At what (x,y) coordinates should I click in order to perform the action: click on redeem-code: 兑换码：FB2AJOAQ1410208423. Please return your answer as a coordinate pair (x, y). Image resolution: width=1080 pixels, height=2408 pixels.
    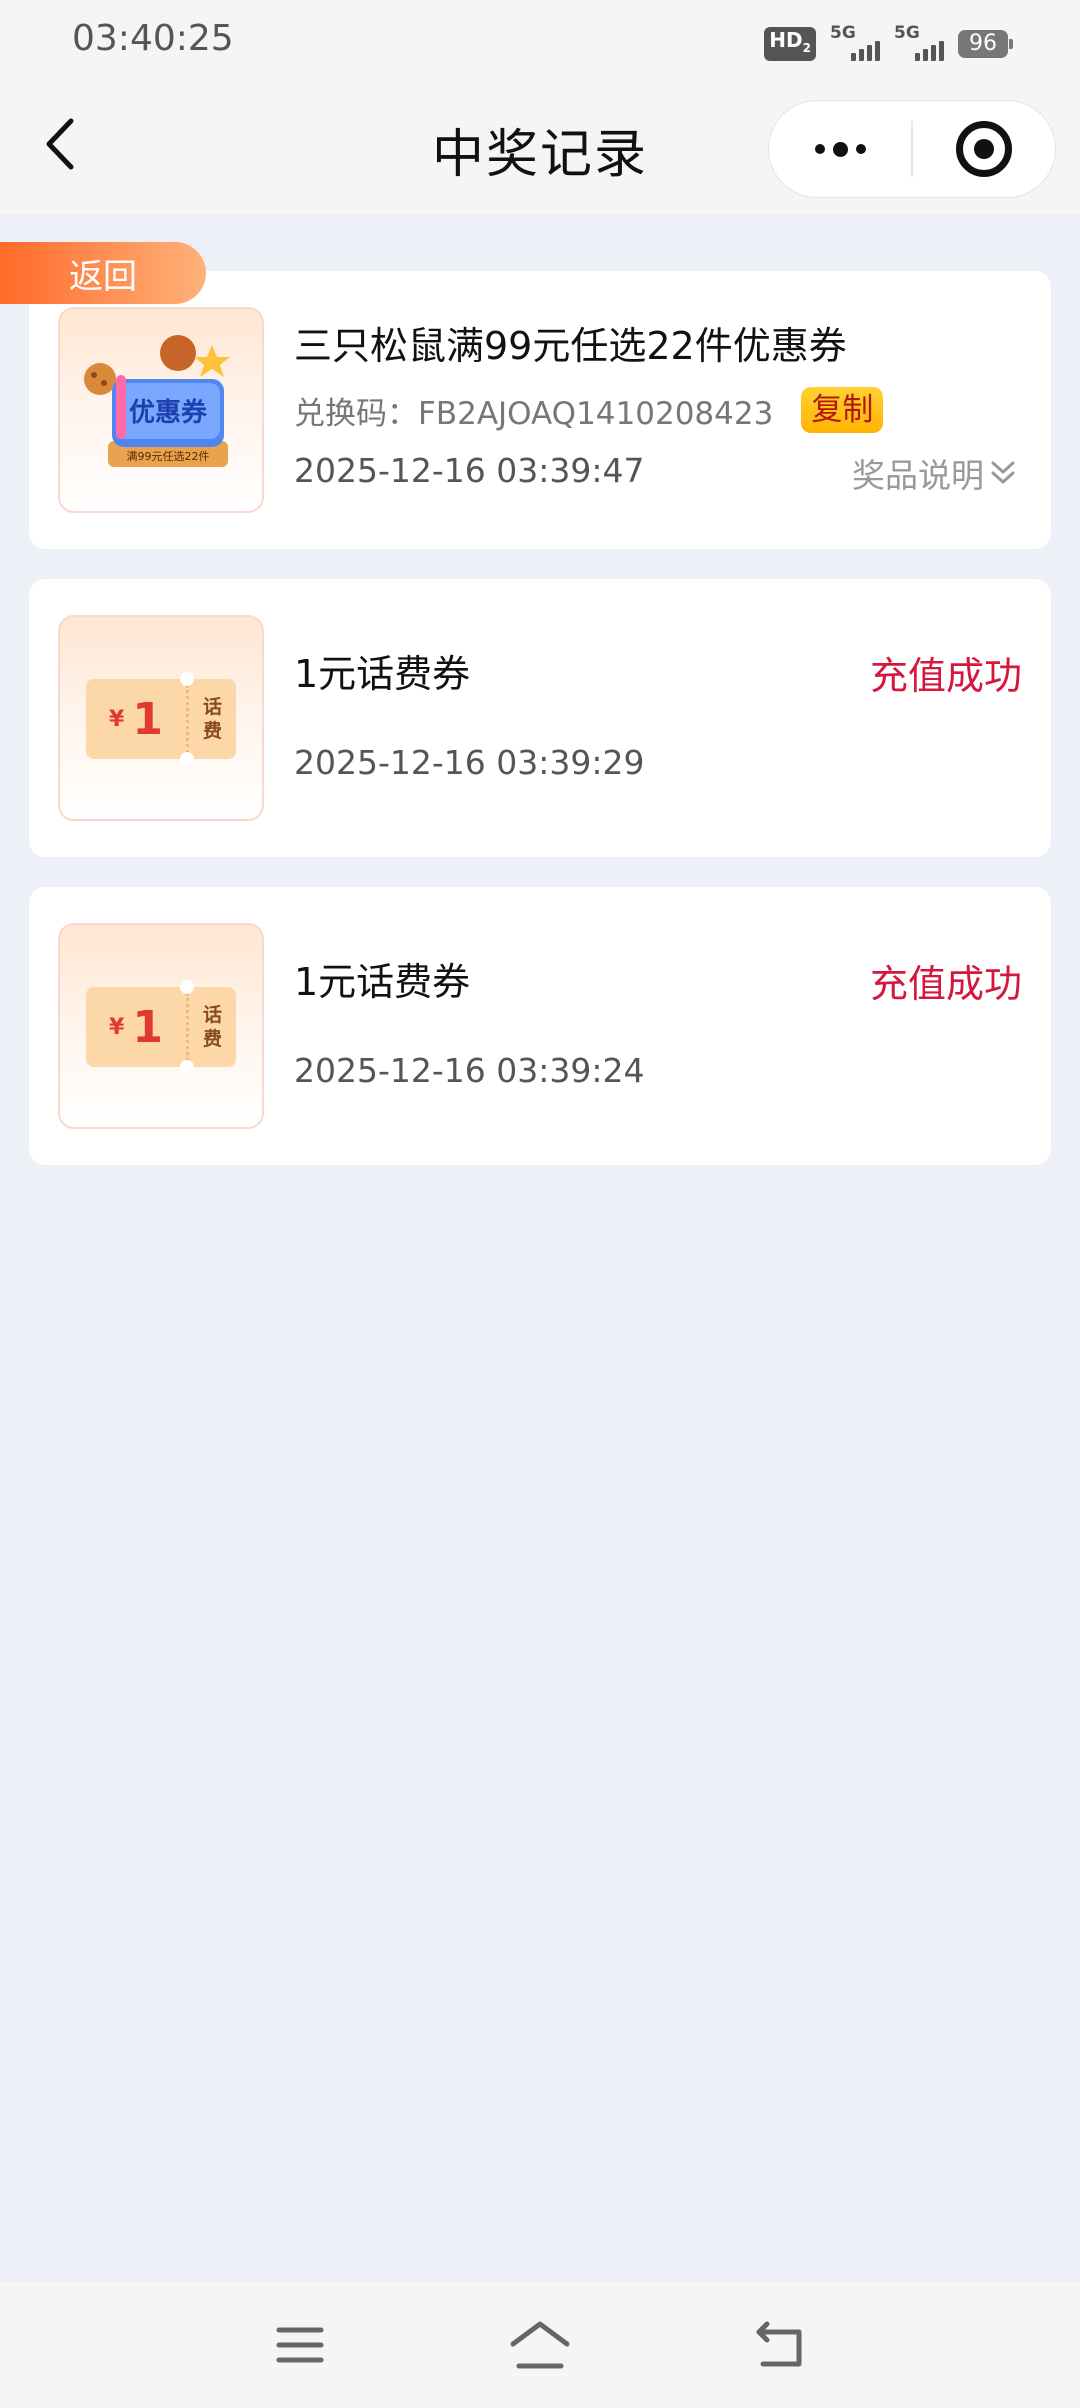
    Looking at the image, I should click on (534, 413).